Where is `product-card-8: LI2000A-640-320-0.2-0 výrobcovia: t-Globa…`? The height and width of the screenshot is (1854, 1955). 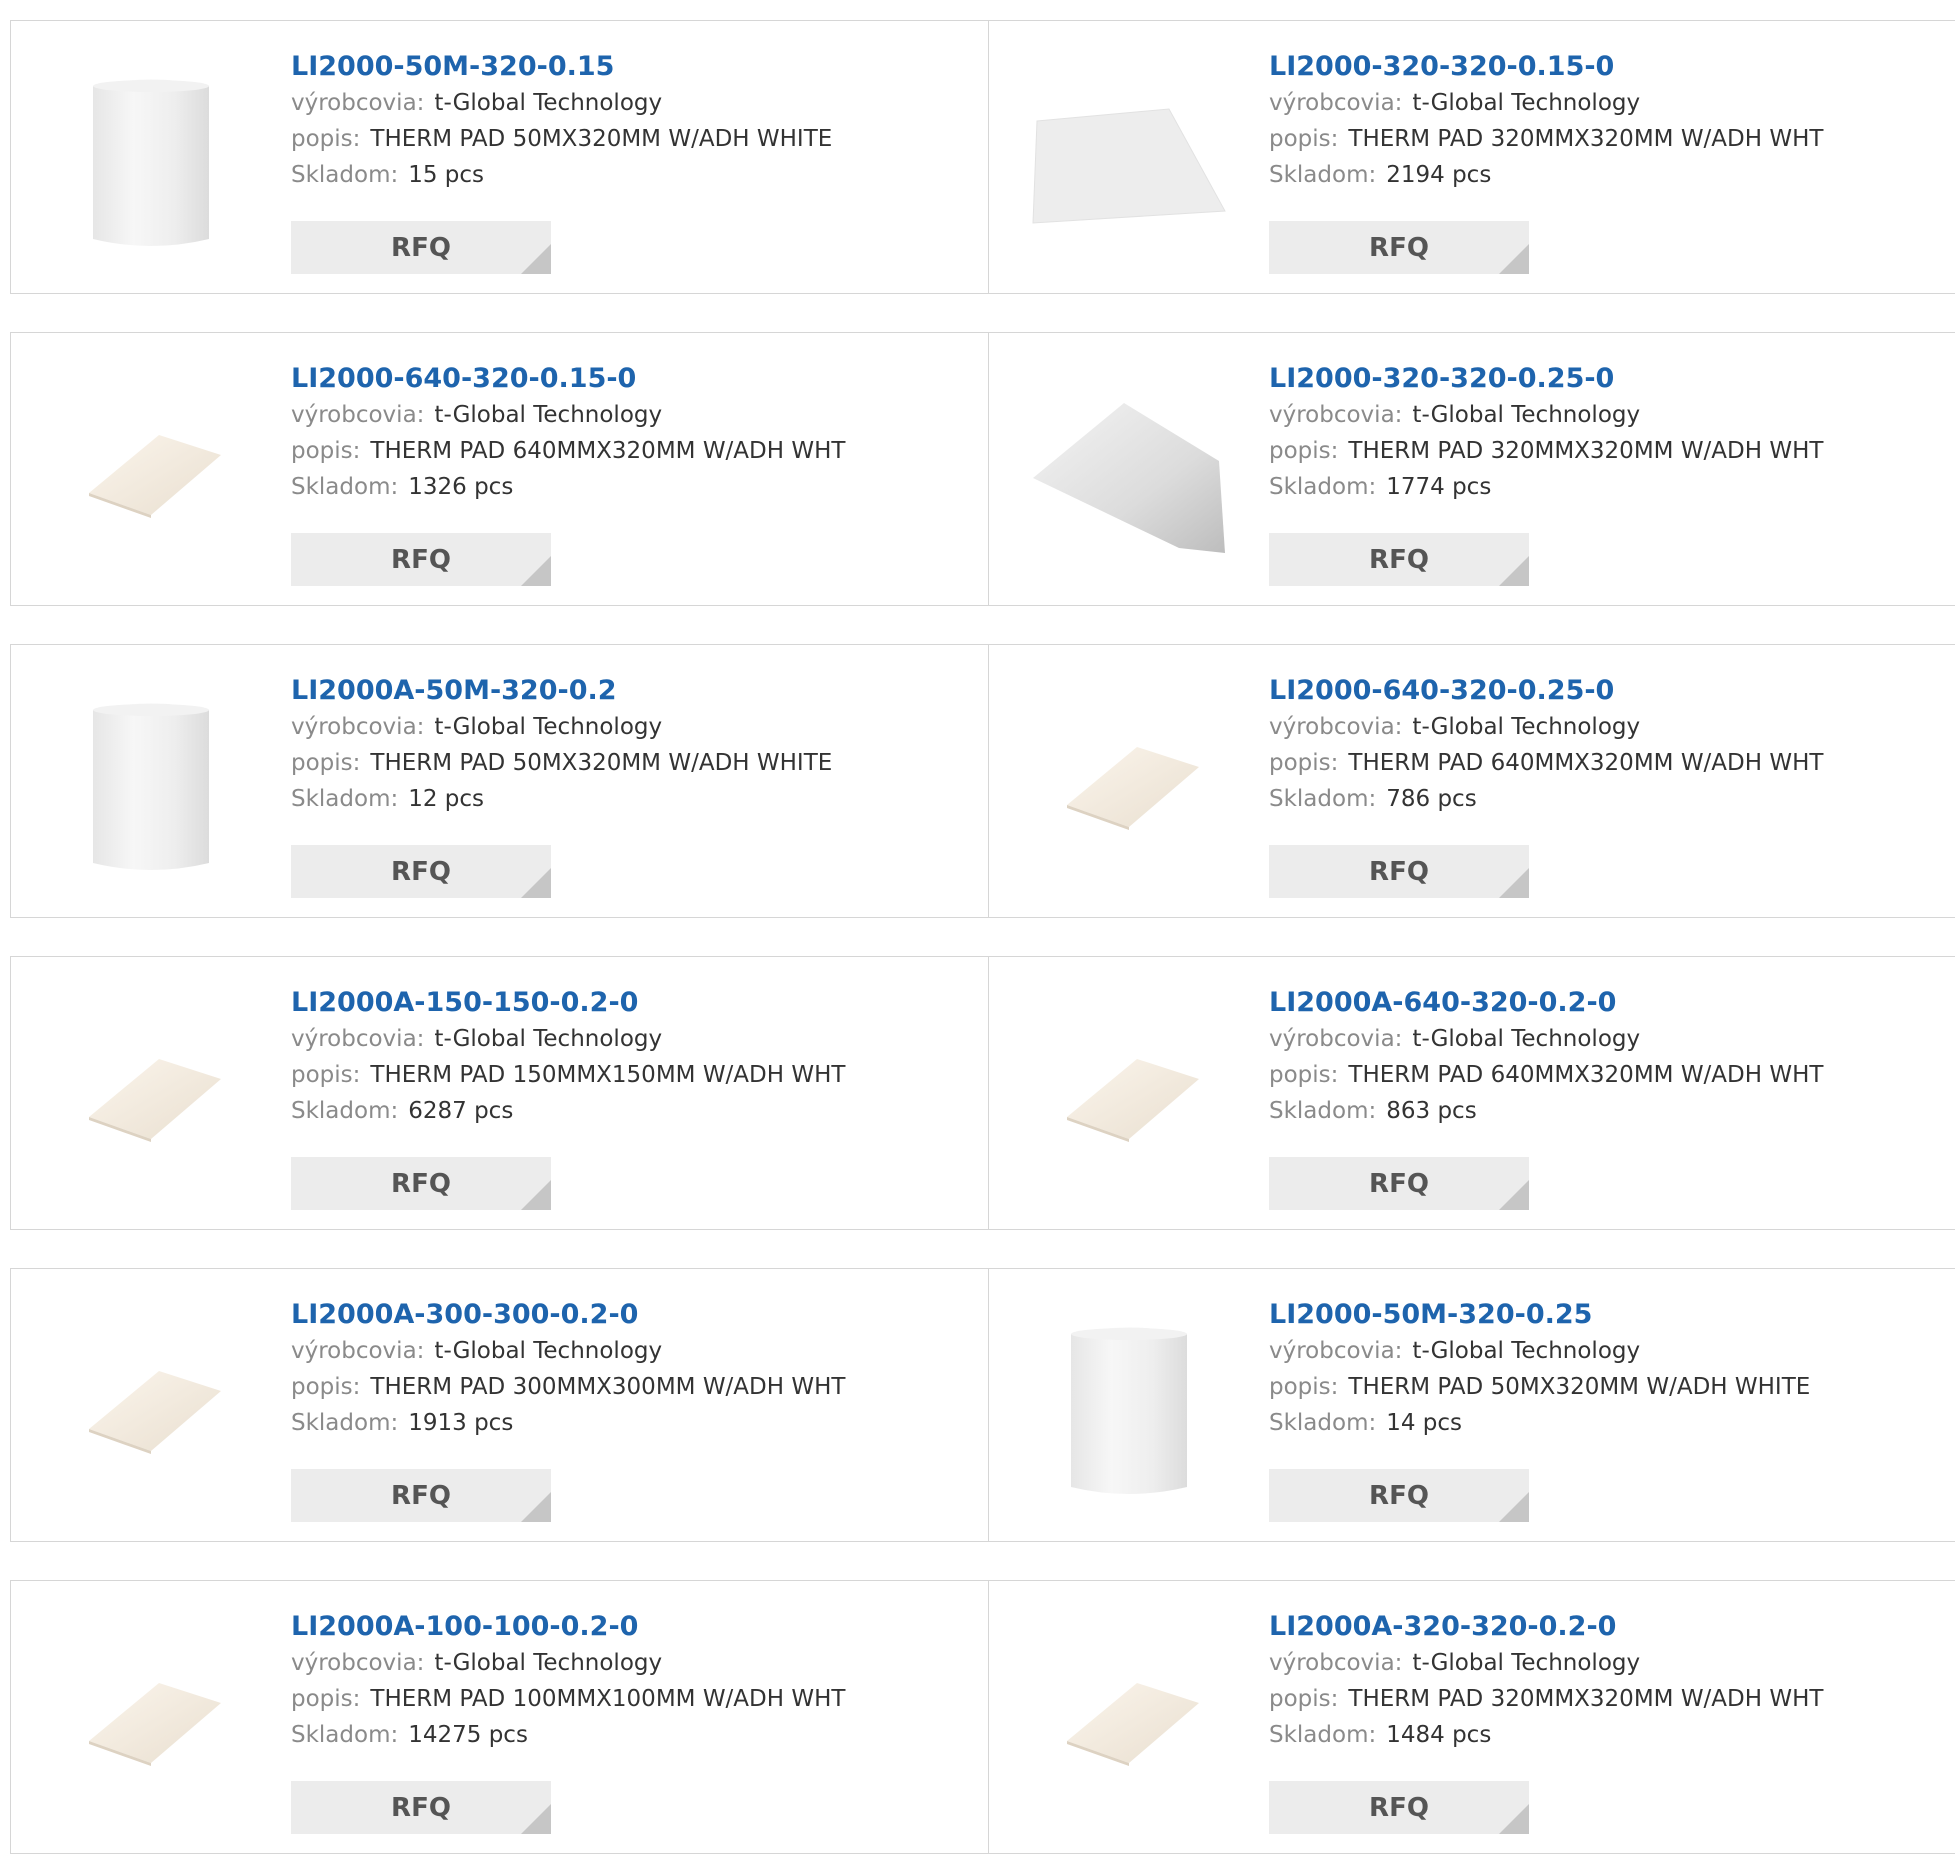
product-card-8: LI2000A-640-320-0.2-0 výrobcovia: t-Globa… is located at coordinates (1471, 1093).